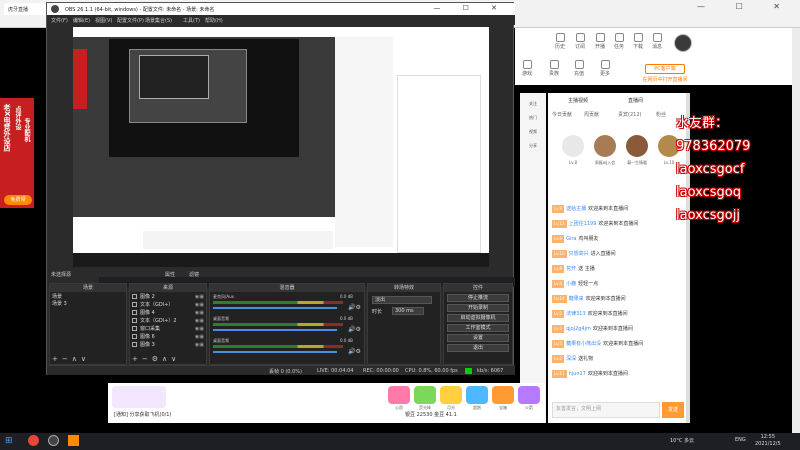  What do you see at coordinates (578, 329) in the screenshot?
I see `chat-username: qjoj2g4jm` at bounding box center [578, 329].